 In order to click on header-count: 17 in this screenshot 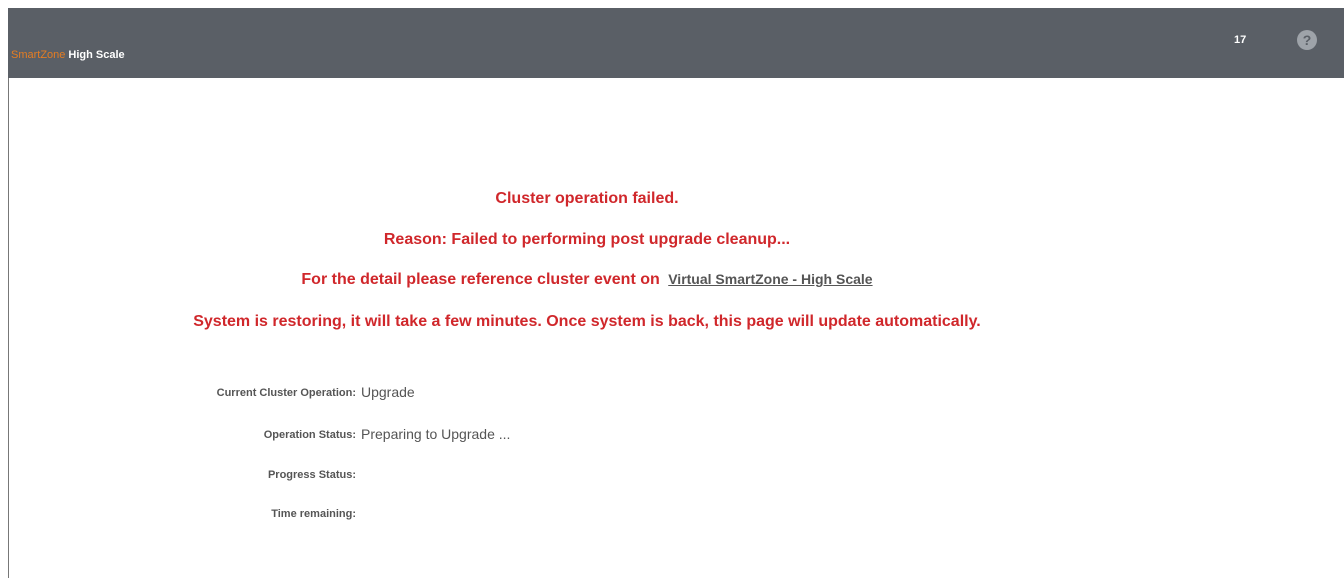, I will do `click(1240, 40)`.